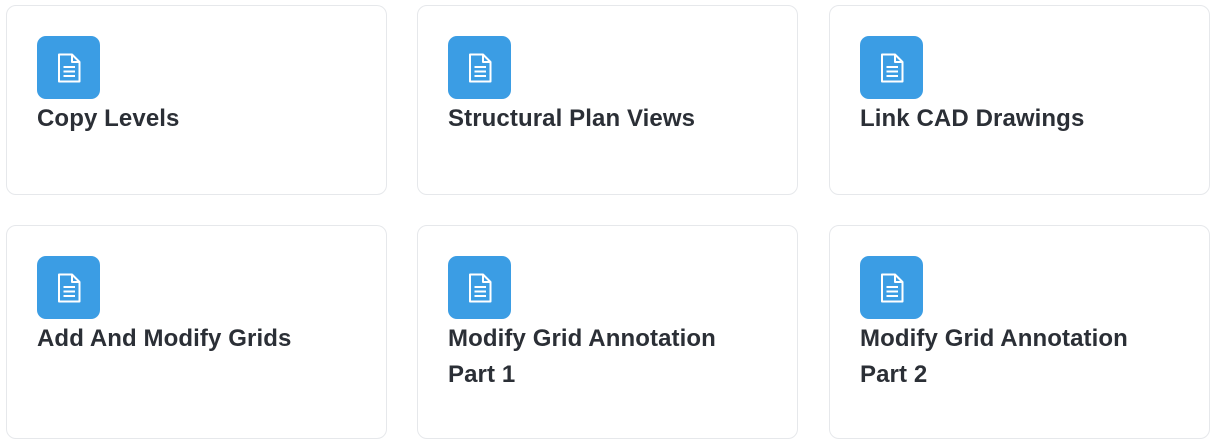 The height and width of the screenshot is (445, 1216). Describe the element at coordinates (607, 100) in the screenshot. I see `lesson-card-structural-plan-views: Structural Plan Views` at that location.